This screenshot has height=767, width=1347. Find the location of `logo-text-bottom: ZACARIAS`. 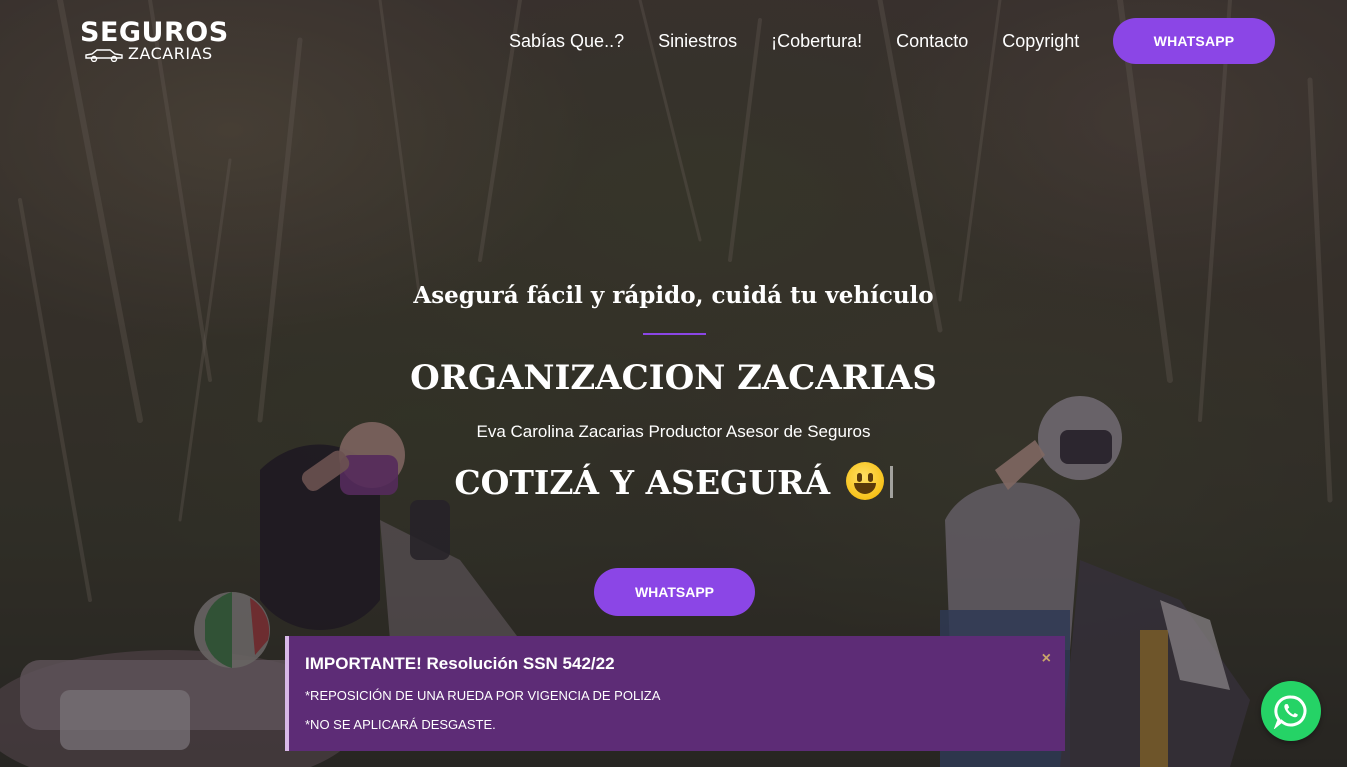

logo-text-bottom: ZACARIAS is located at coordinates (170, 53).